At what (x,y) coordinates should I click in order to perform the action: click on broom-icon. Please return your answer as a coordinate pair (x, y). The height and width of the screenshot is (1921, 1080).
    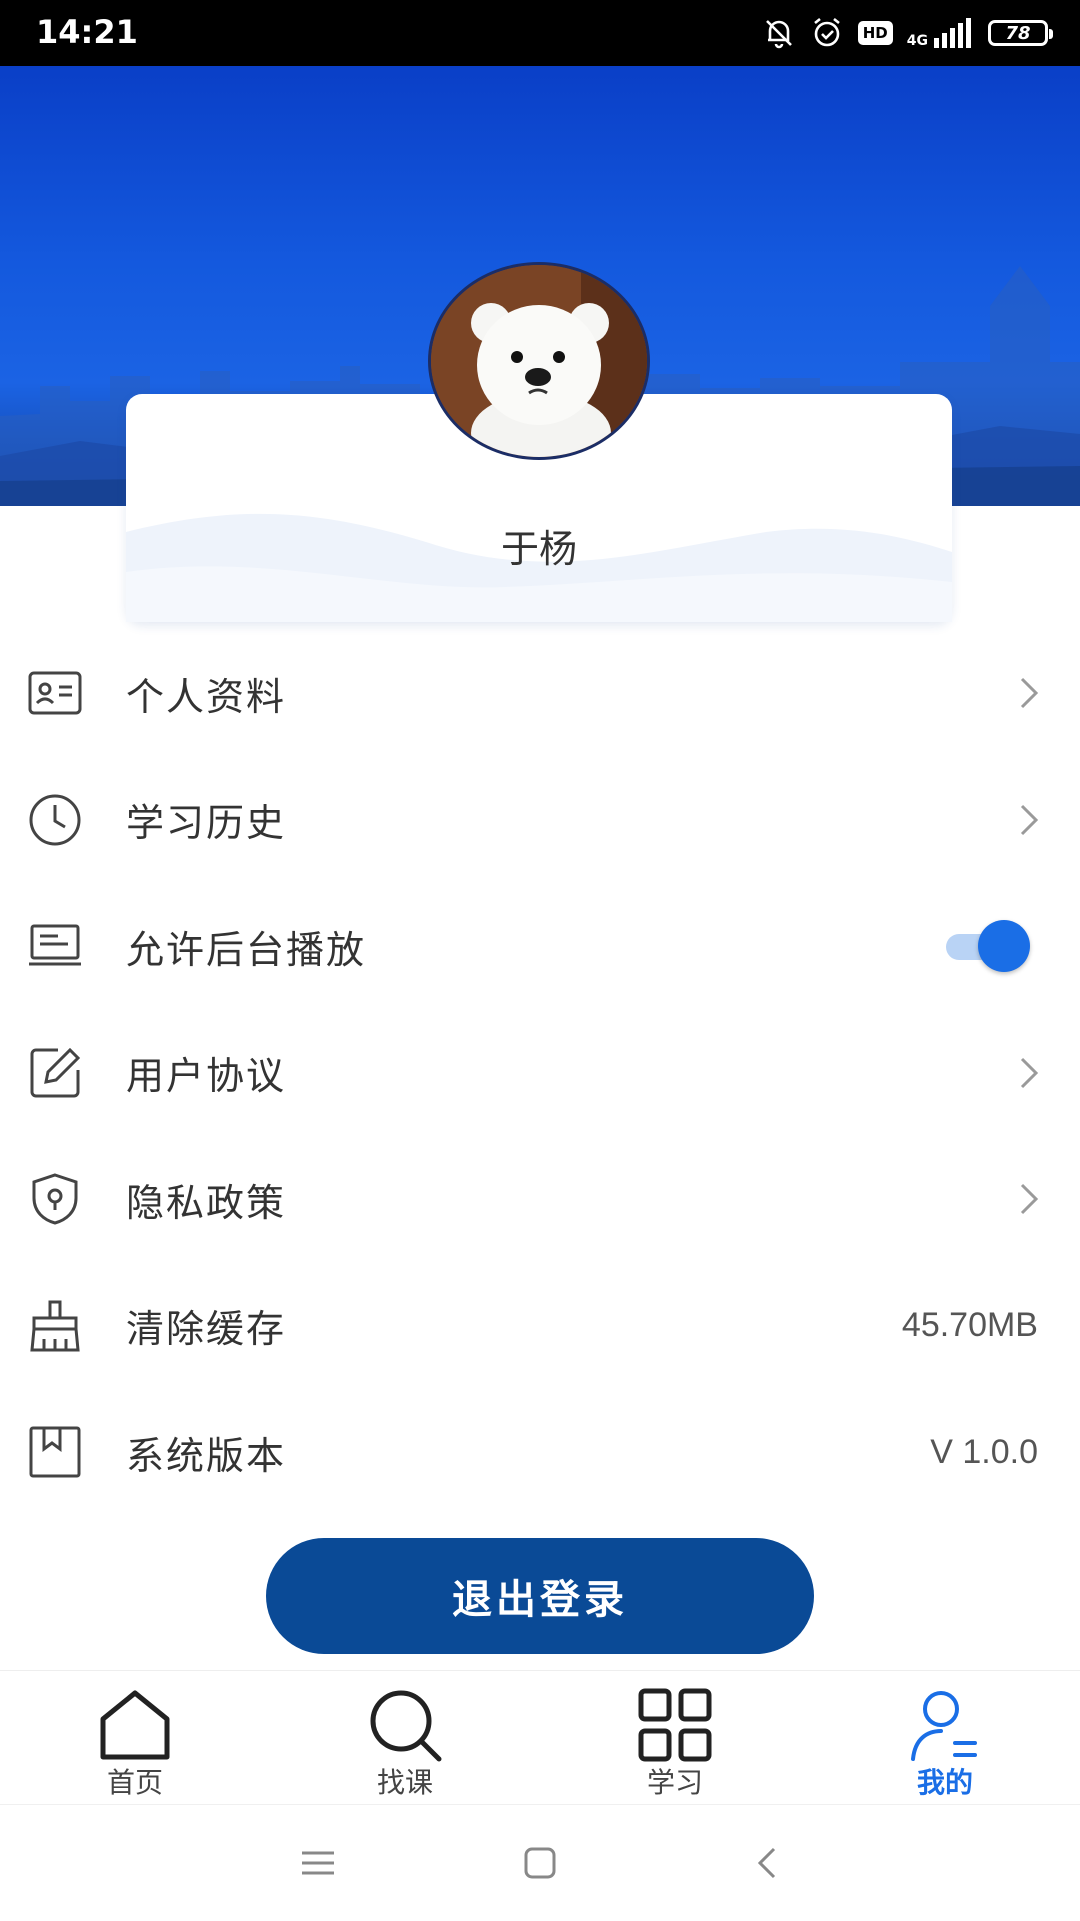
    Looking at the image, I should click on (55, 1326).